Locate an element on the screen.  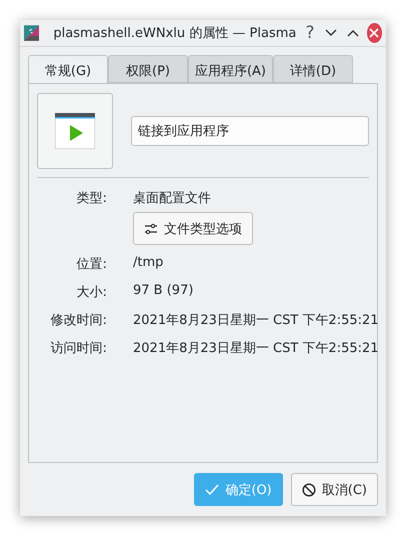
name-field: 链接到应用程序 is located at coordinates (250, 131).